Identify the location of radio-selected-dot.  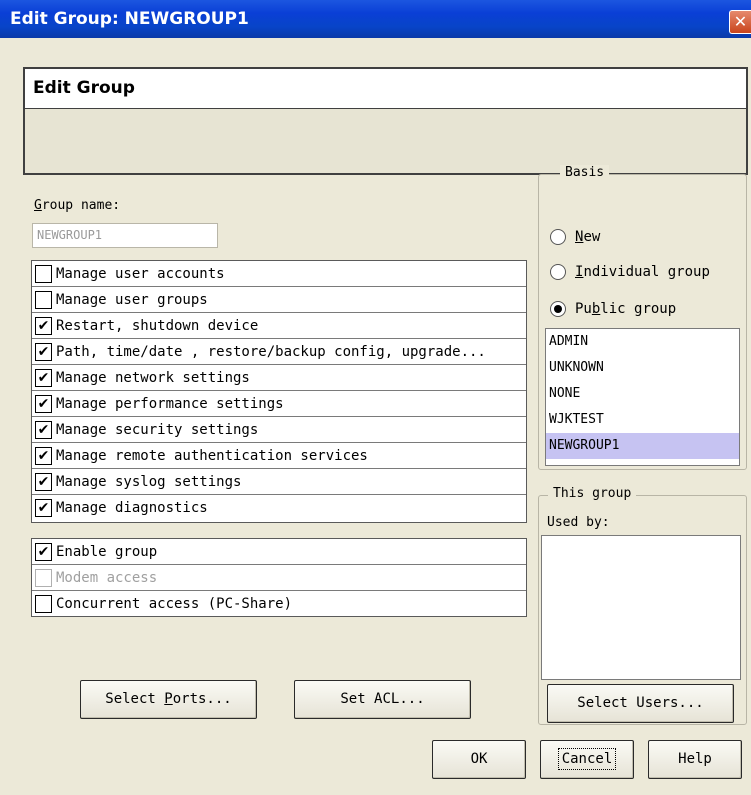
(558, 309).